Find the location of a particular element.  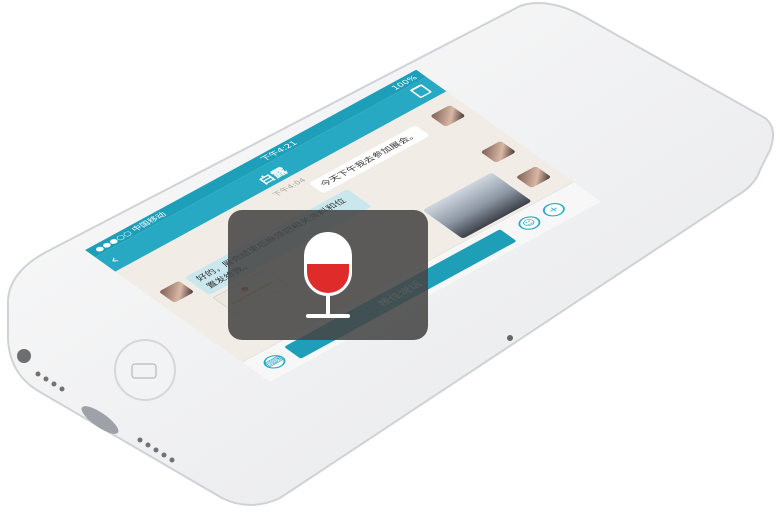

microphone-icon is located at coordinates (328, 264).